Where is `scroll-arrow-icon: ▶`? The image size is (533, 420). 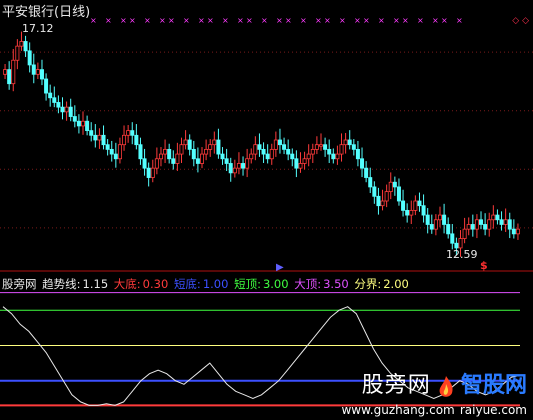
scroll-arrow-icon: ▶ is located at coordinates (280, 267).